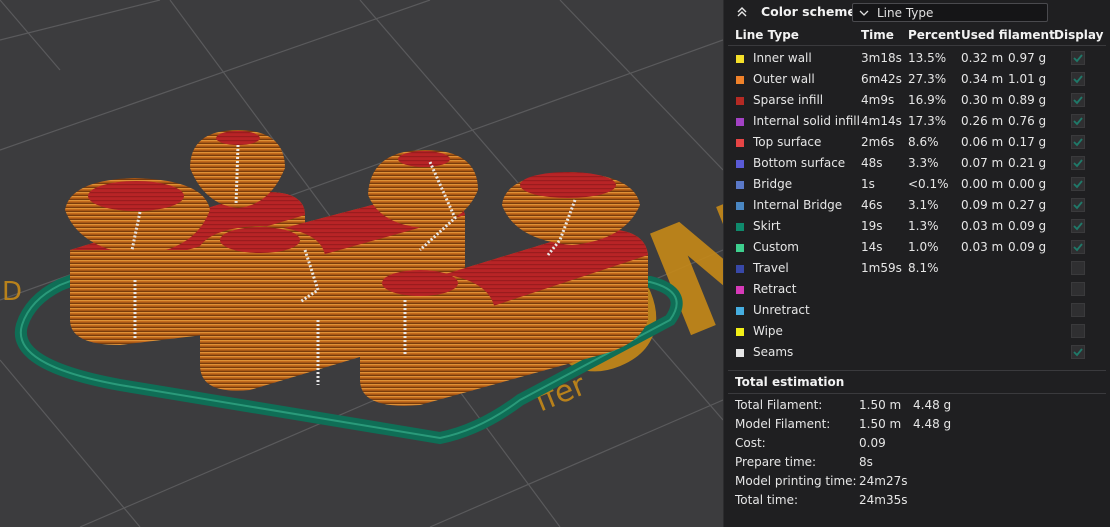 The height and width of the screenshot is (527, 1110). Describe the element at coordinates (917, 462) in the screenshot. I see `summary-row: Prepare time: 8s` at that location.